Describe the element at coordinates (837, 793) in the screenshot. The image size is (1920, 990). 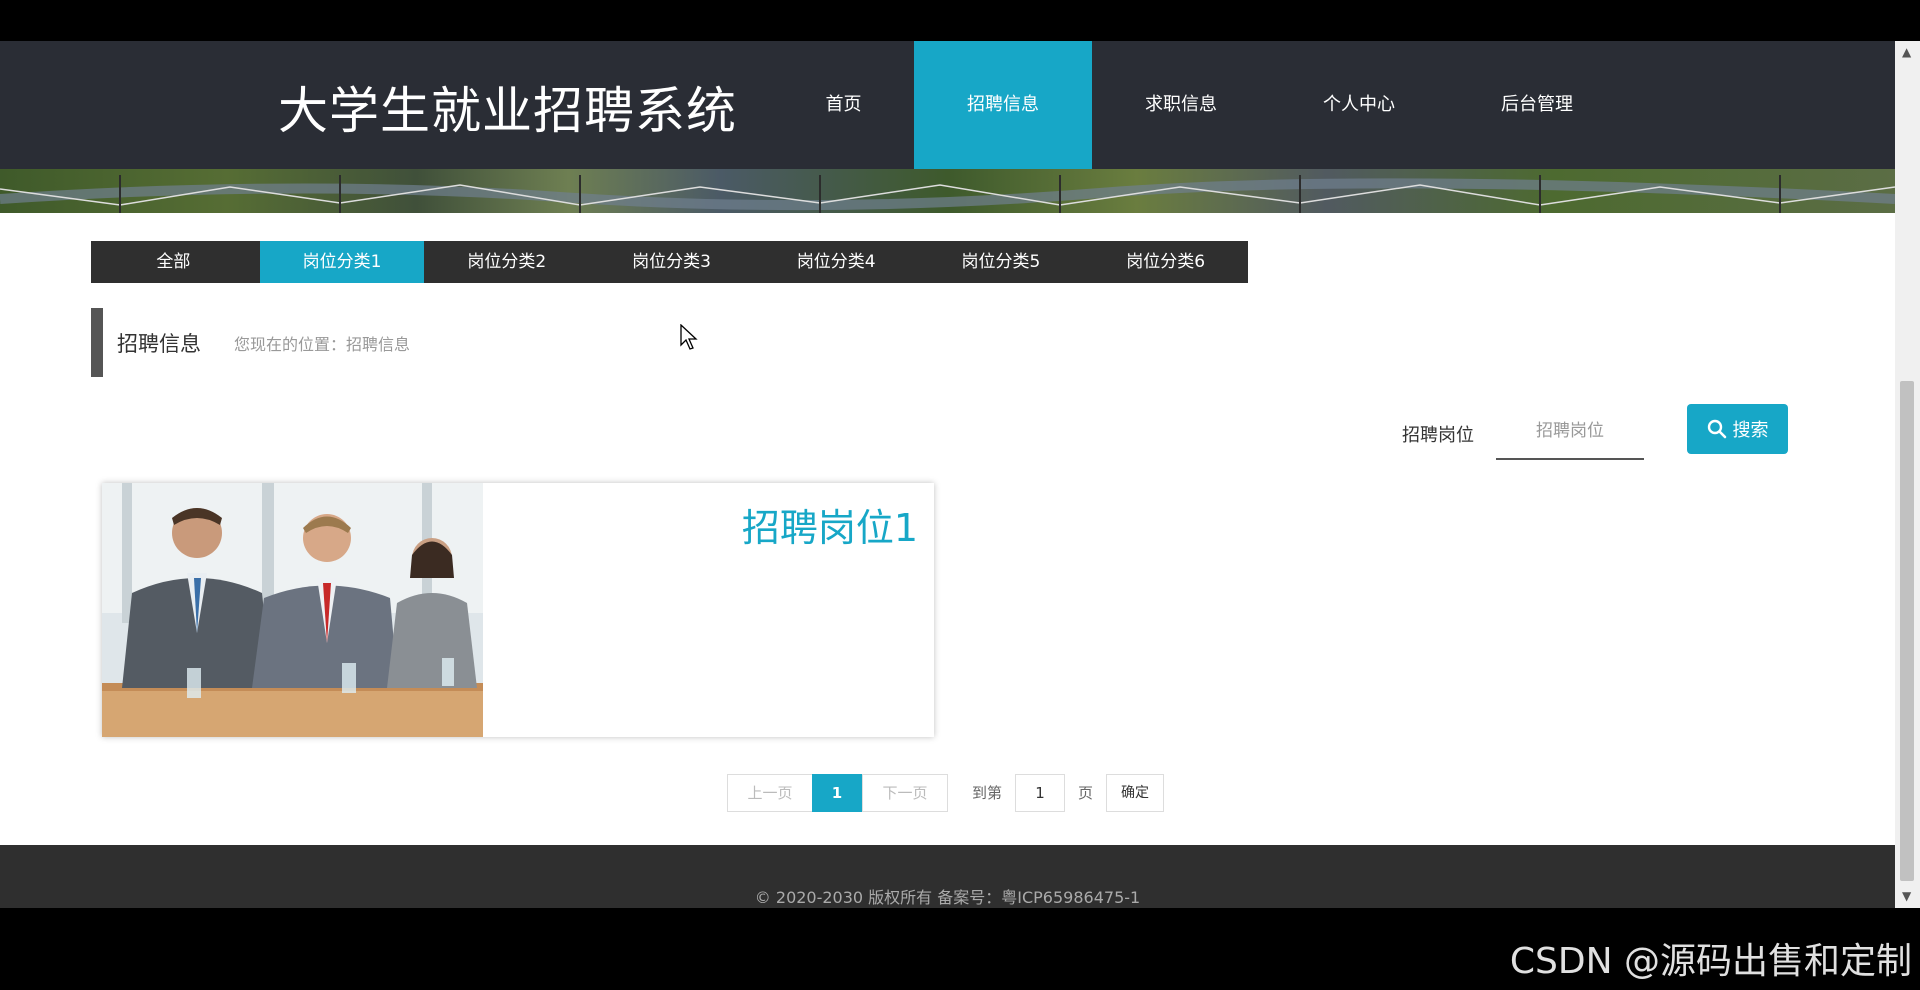
I see `page-1-button: 1` at that location.